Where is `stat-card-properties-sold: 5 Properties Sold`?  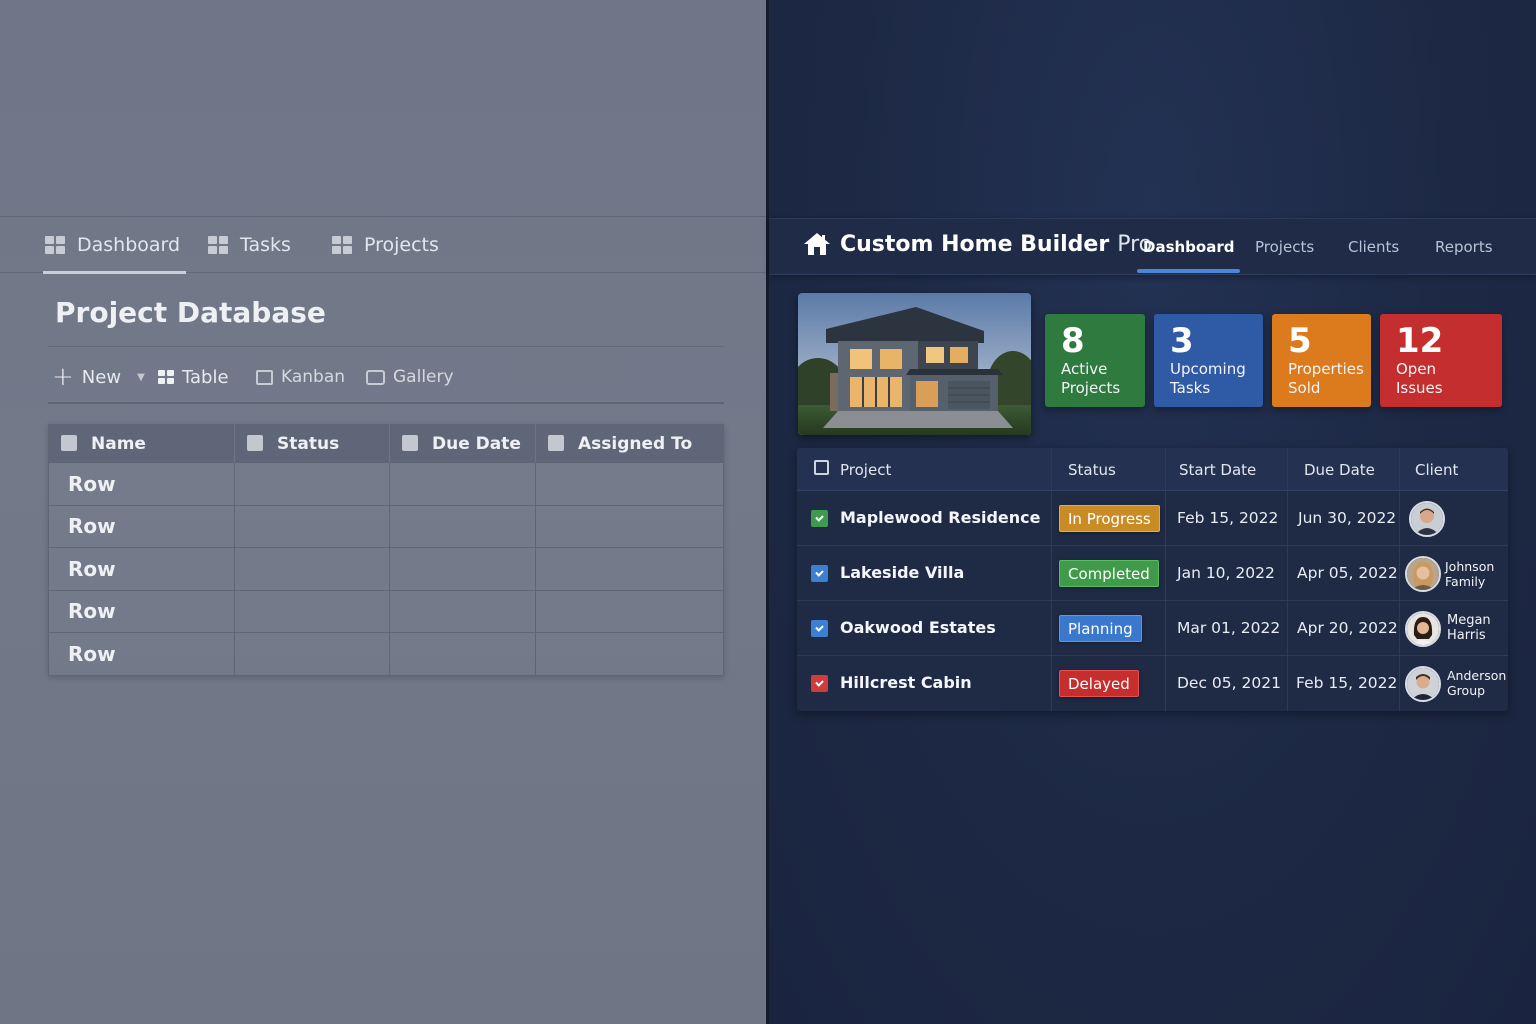
stat-card-properties-sold: 5 Properties Sold is located at coordinates (1321, 360).